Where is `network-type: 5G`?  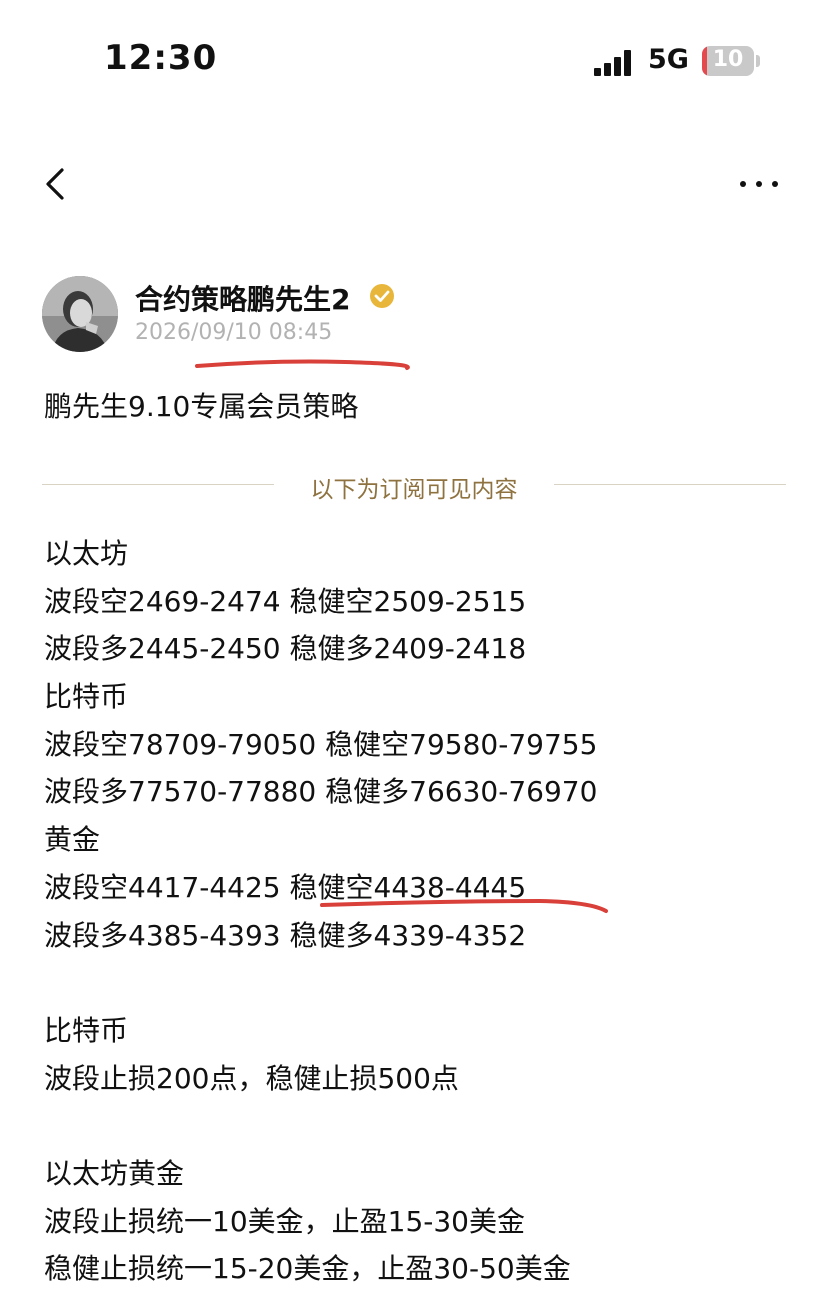 network-type: 5G is located at coordinates (668, 59).